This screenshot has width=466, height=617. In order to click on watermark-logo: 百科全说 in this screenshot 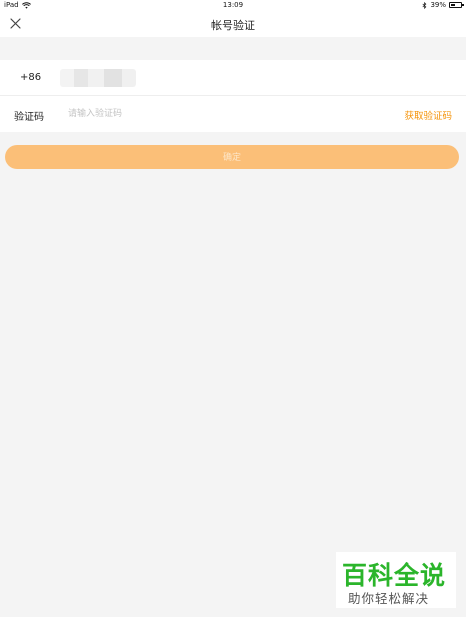, I will do `click(394, 575)`.